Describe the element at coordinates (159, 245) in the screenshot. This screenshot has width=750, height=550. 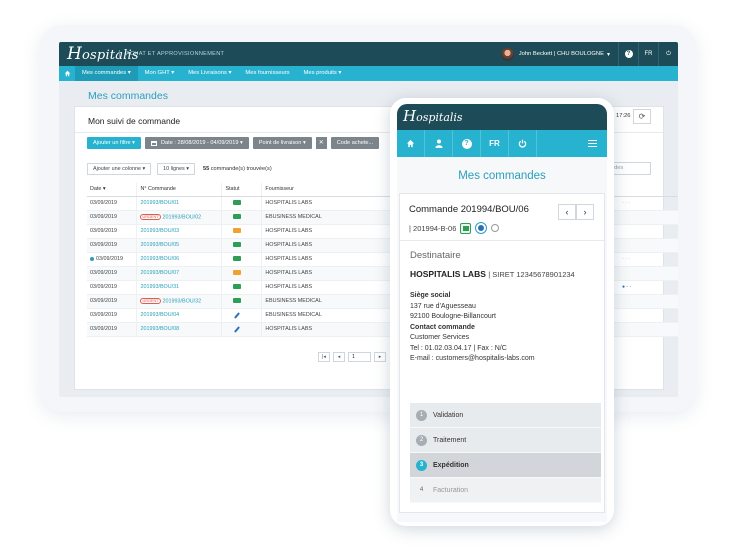
I see `order-link: 201993/BOU/05` at that location.